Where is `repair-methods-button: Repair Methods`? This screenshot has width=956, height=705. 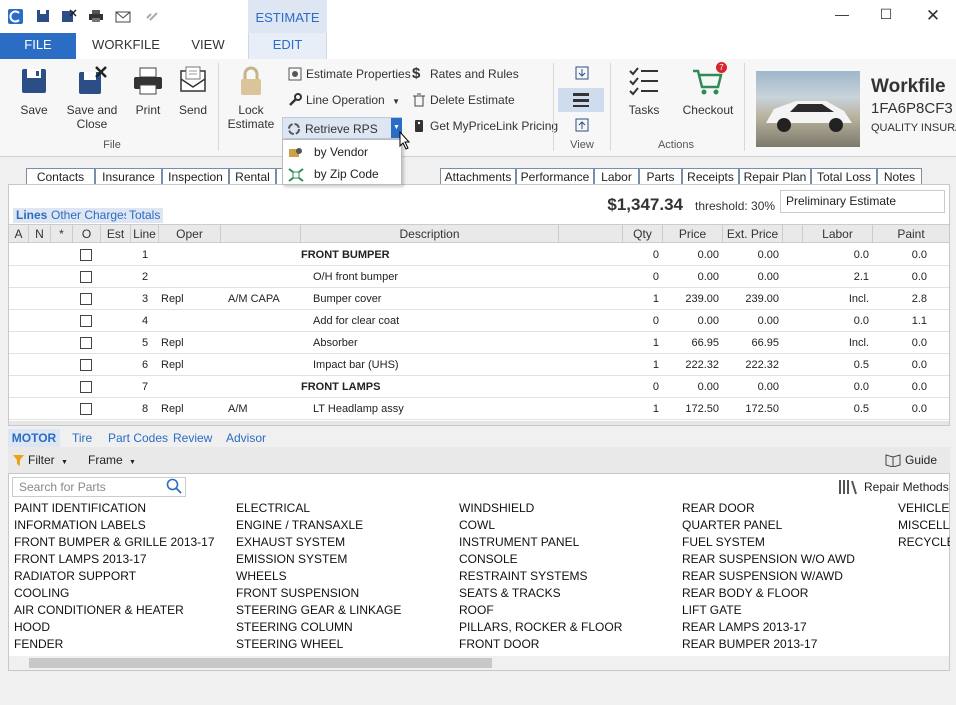
repair-methods-button: Repair Methods is located at coordinates (893, 487).